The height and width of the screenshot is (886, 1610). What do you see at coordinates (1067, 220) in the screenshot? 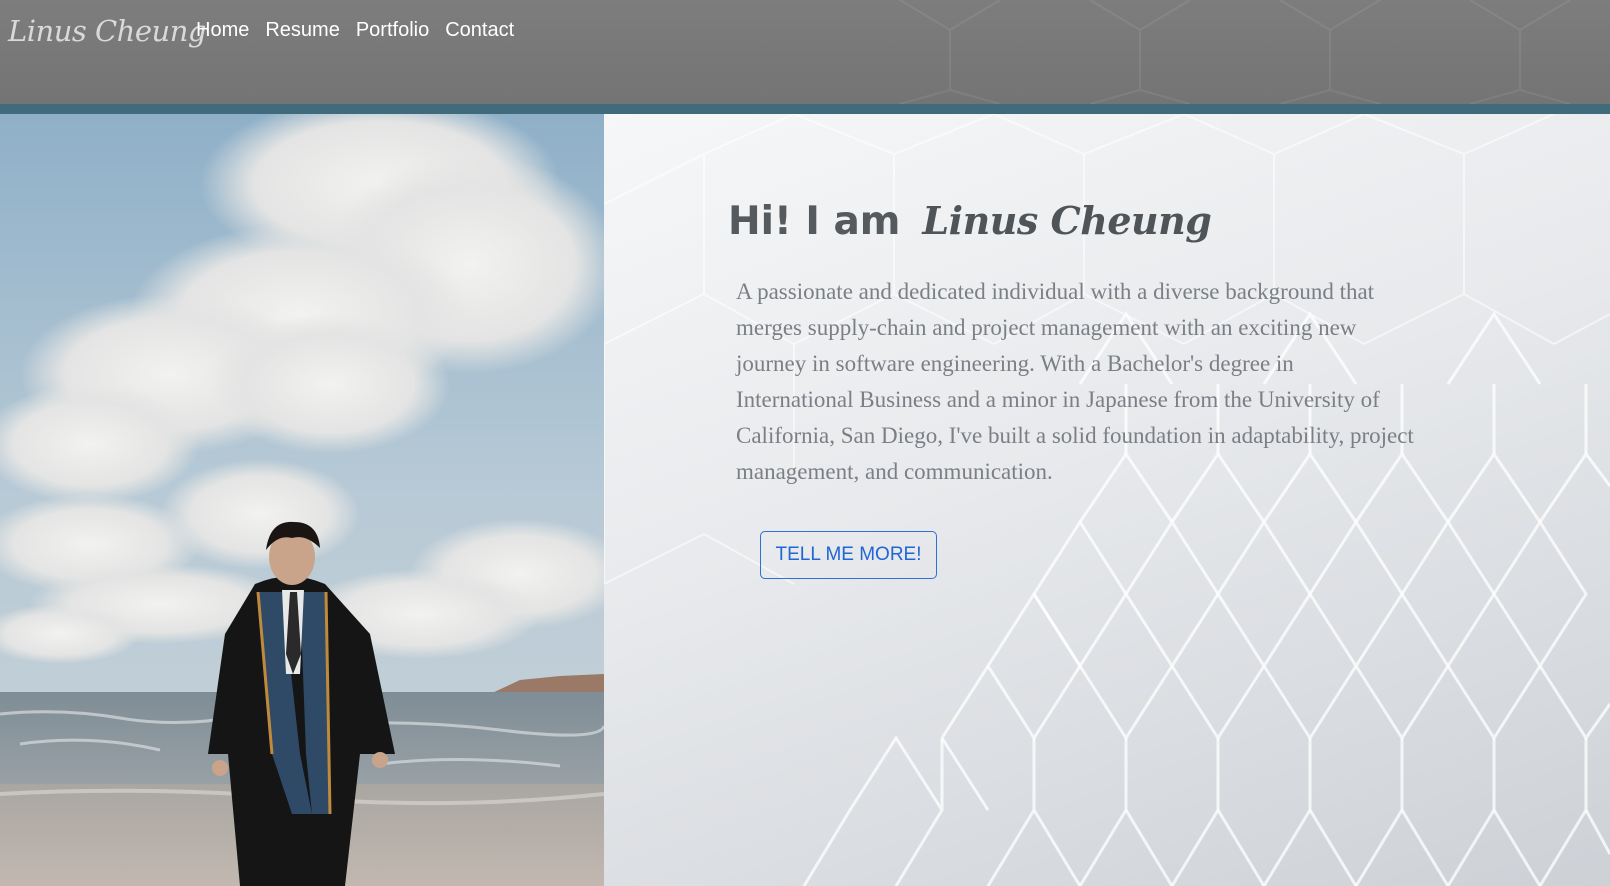
I see `hero-name: Linus Cheung` at bounding box center [1067, 220].